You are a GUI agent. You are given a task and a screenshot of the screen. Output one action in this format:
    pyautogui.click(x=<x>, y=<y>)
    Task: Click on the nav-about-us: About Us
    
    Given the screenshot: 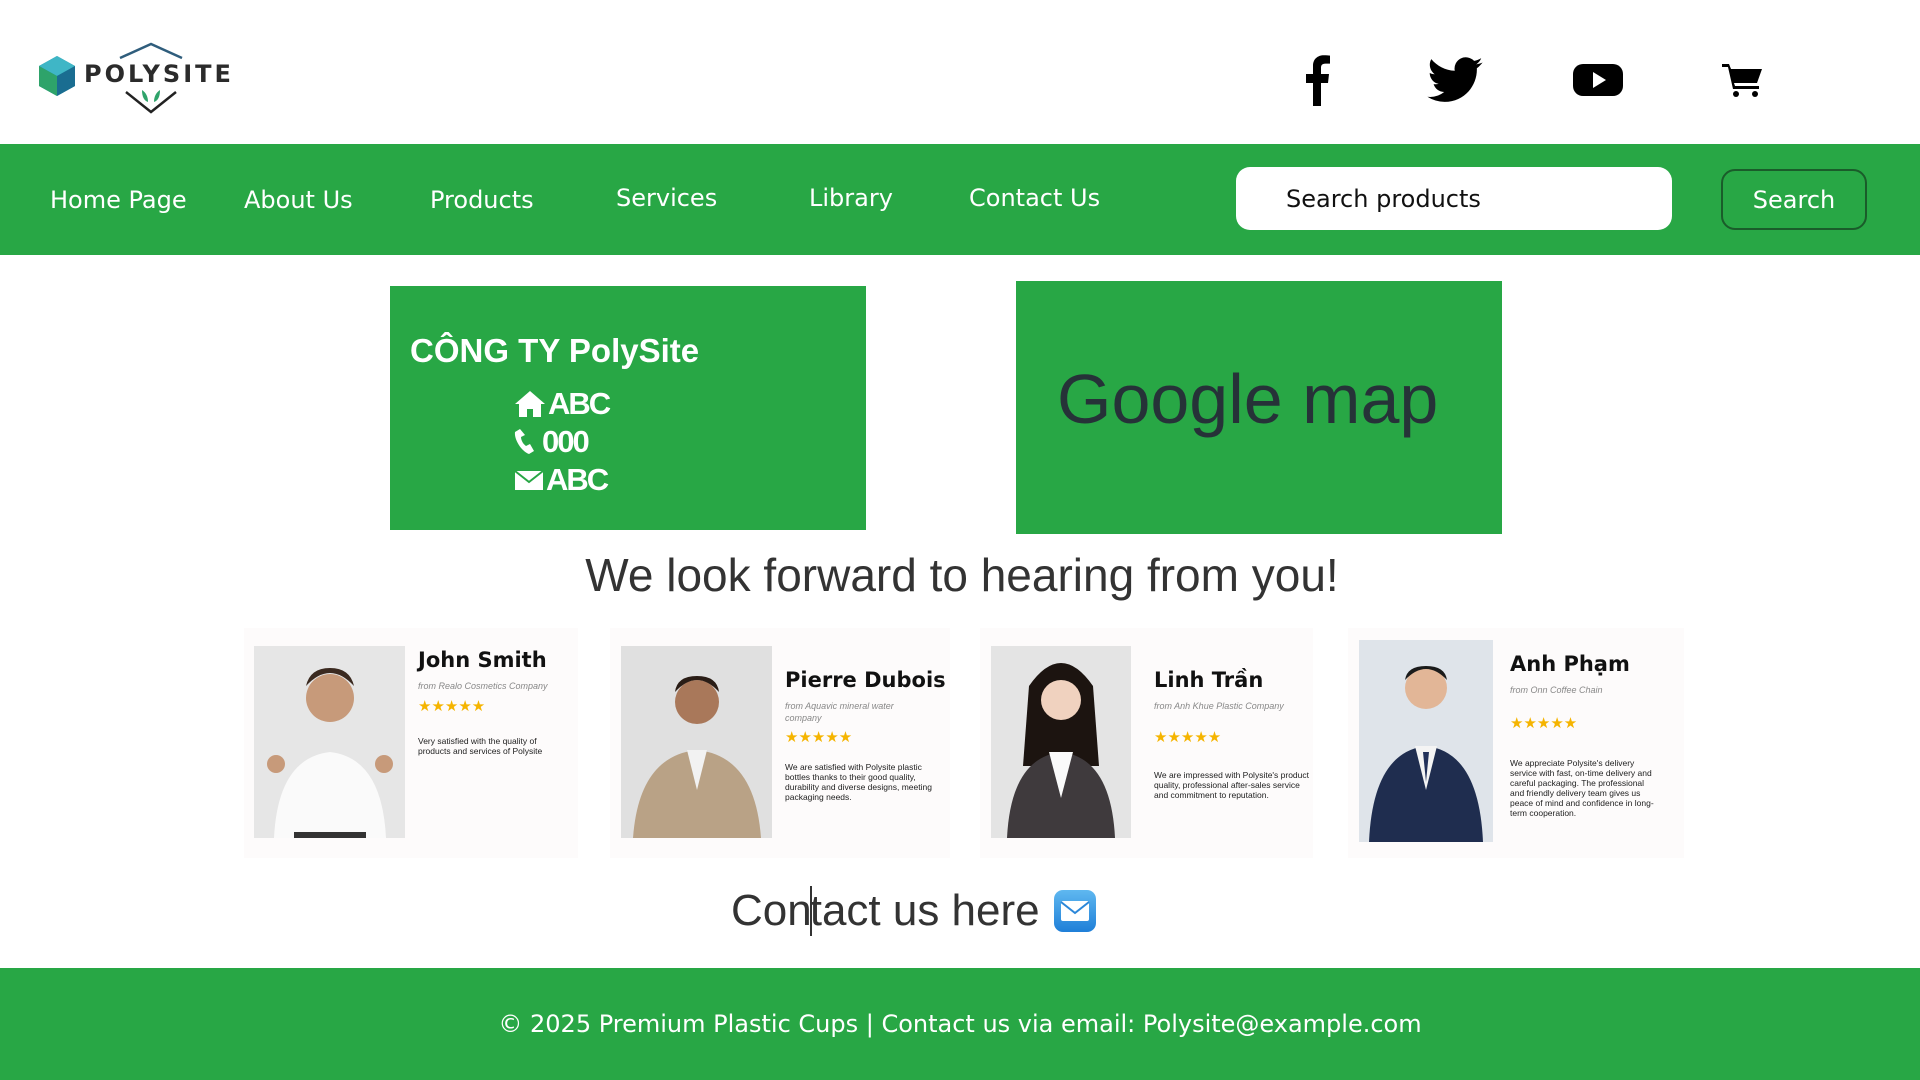 What is the action you would take?
    pyautogui.click(x=298, y=200)
    